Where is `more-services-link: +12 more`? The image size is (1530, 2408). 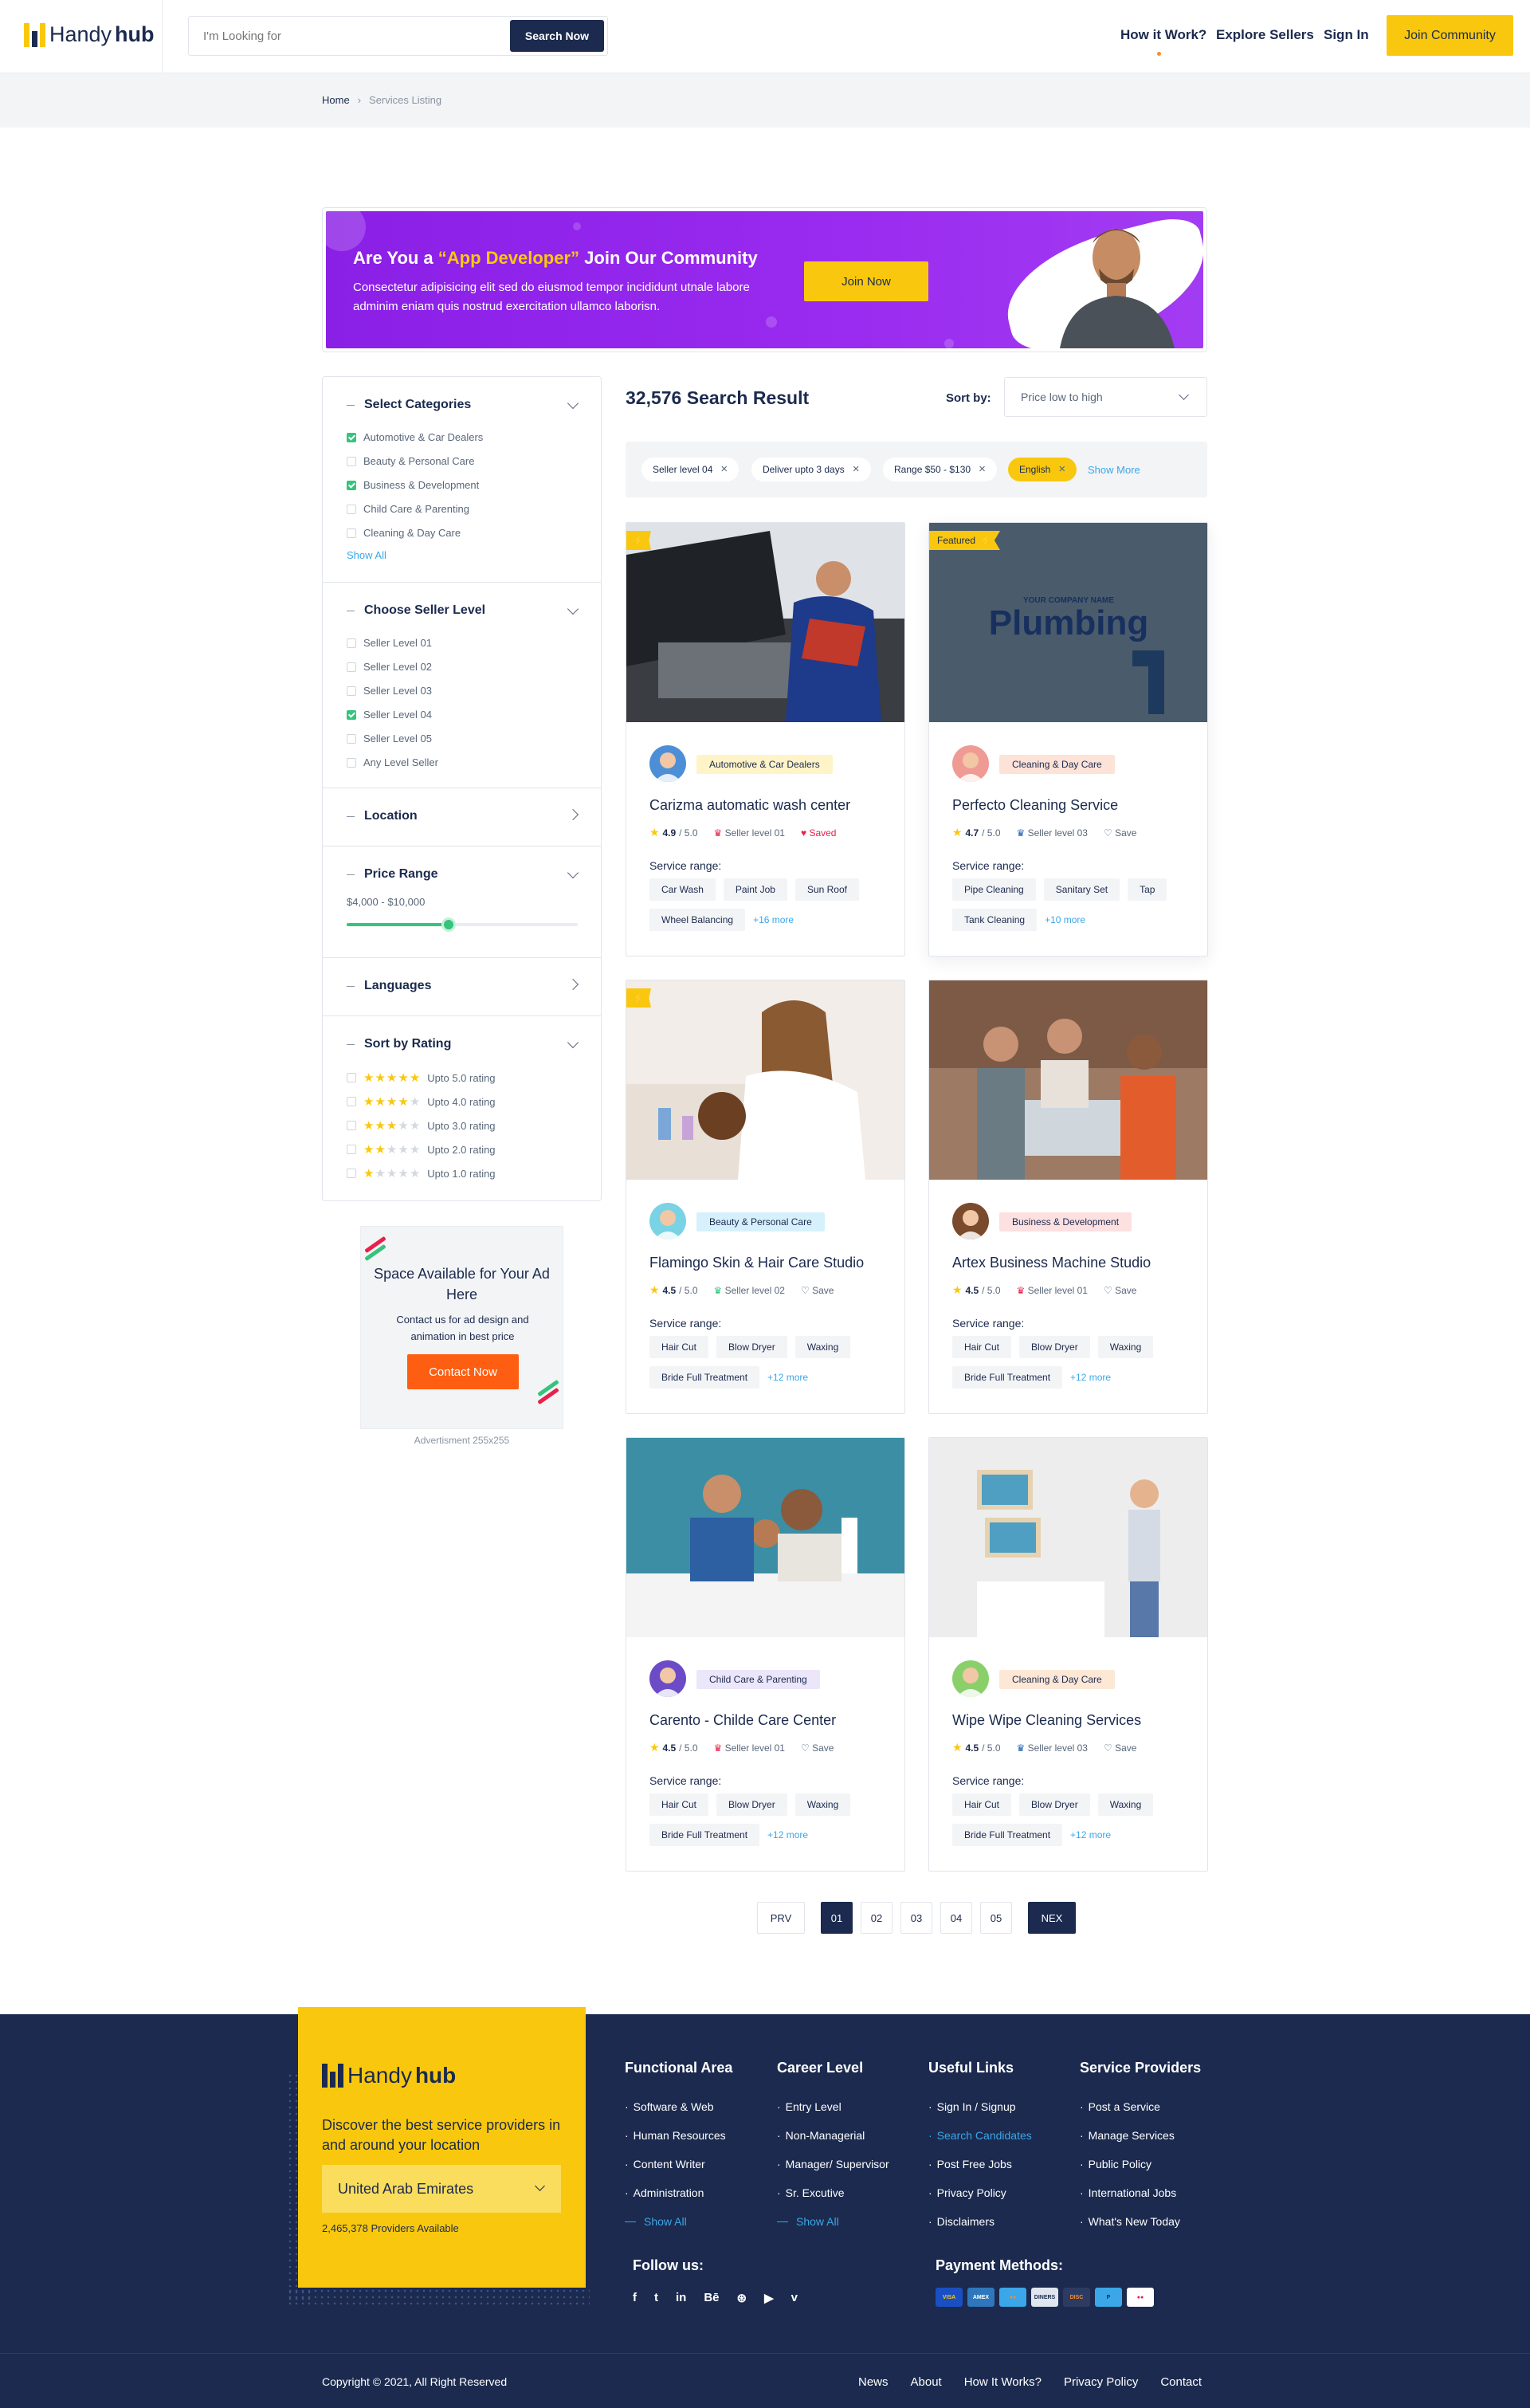
more-services-link: +12 more is located at coordinates (787, 1835).